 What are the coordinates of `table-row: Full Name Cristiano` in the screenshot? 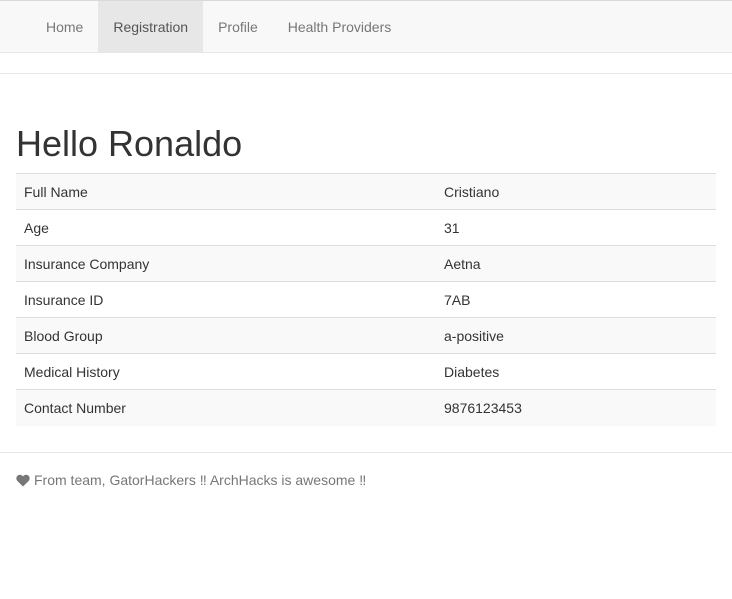 It's located at (366, 191).